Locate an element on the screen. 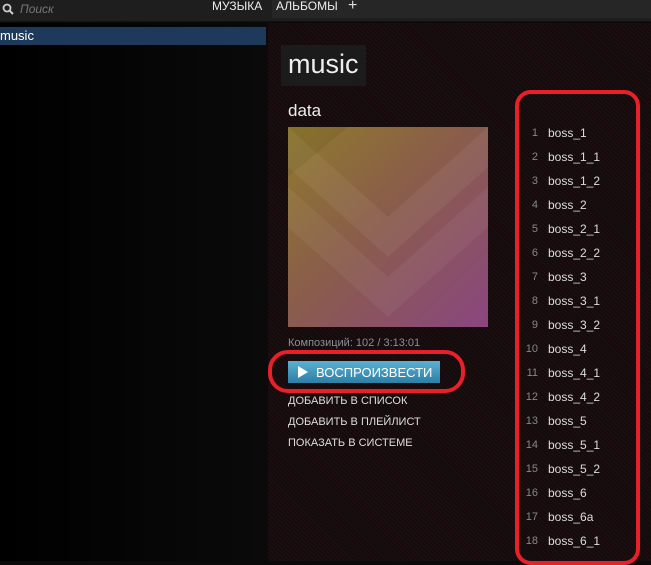 This screenshot has height=565, width=651. track-title: boss_2 is located at coordinates (567, 205).